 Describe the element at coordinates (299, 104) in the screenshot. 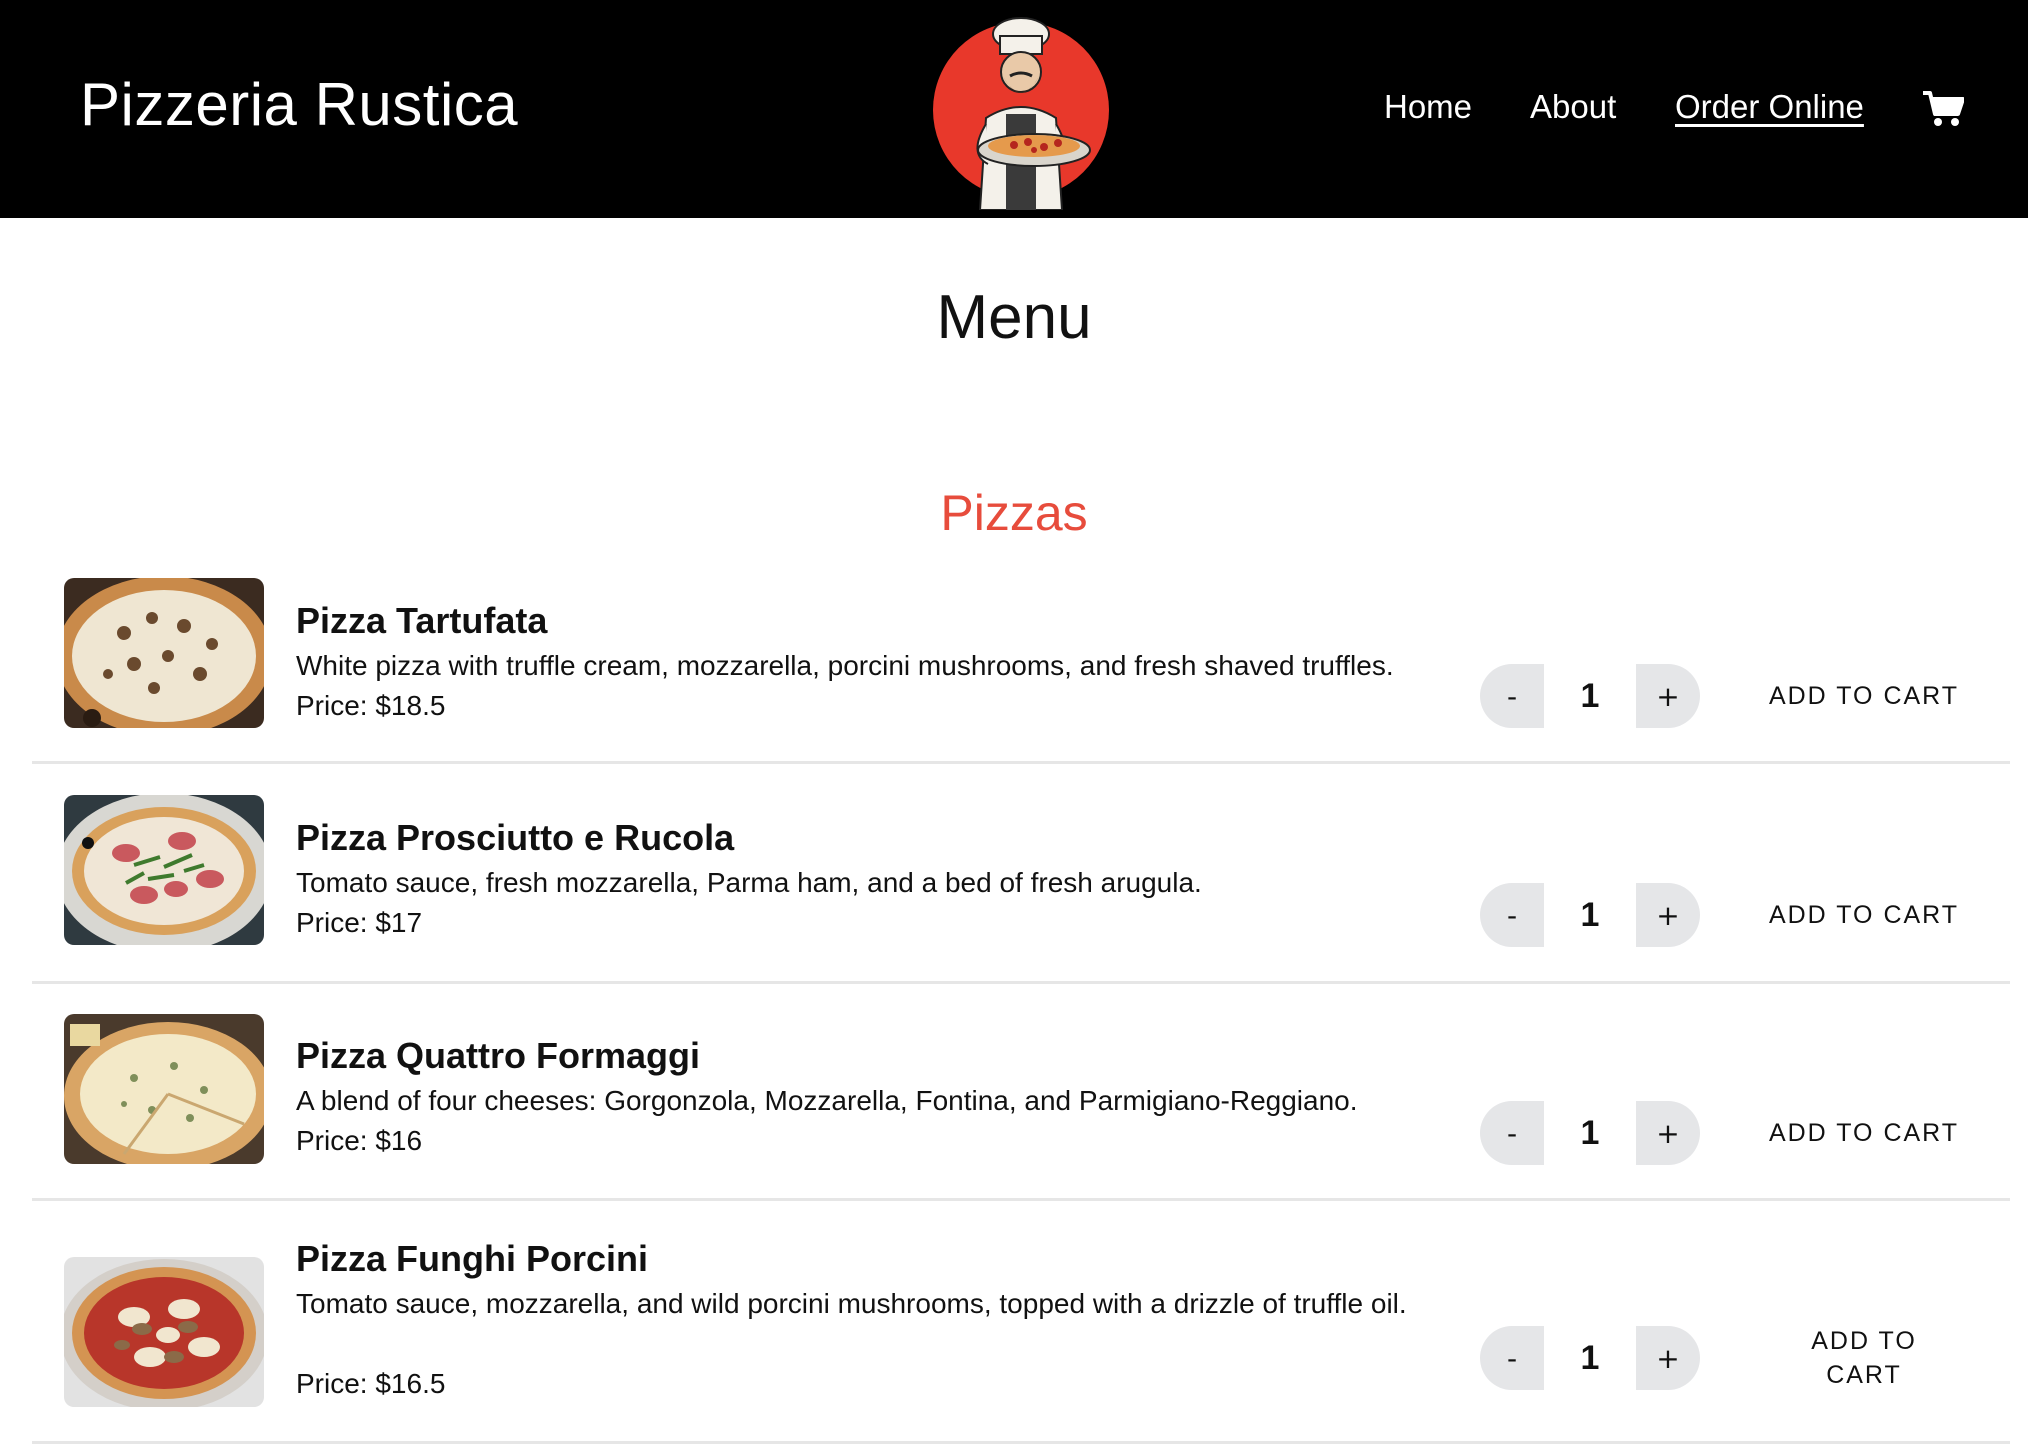

I see `brand-name: Pizzeria Rustica` at that location.